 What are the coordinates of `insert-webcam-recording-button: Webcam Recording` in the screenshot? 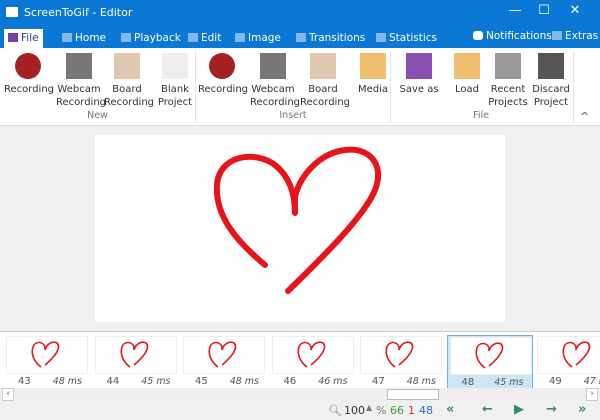 It's located at (275, 79).